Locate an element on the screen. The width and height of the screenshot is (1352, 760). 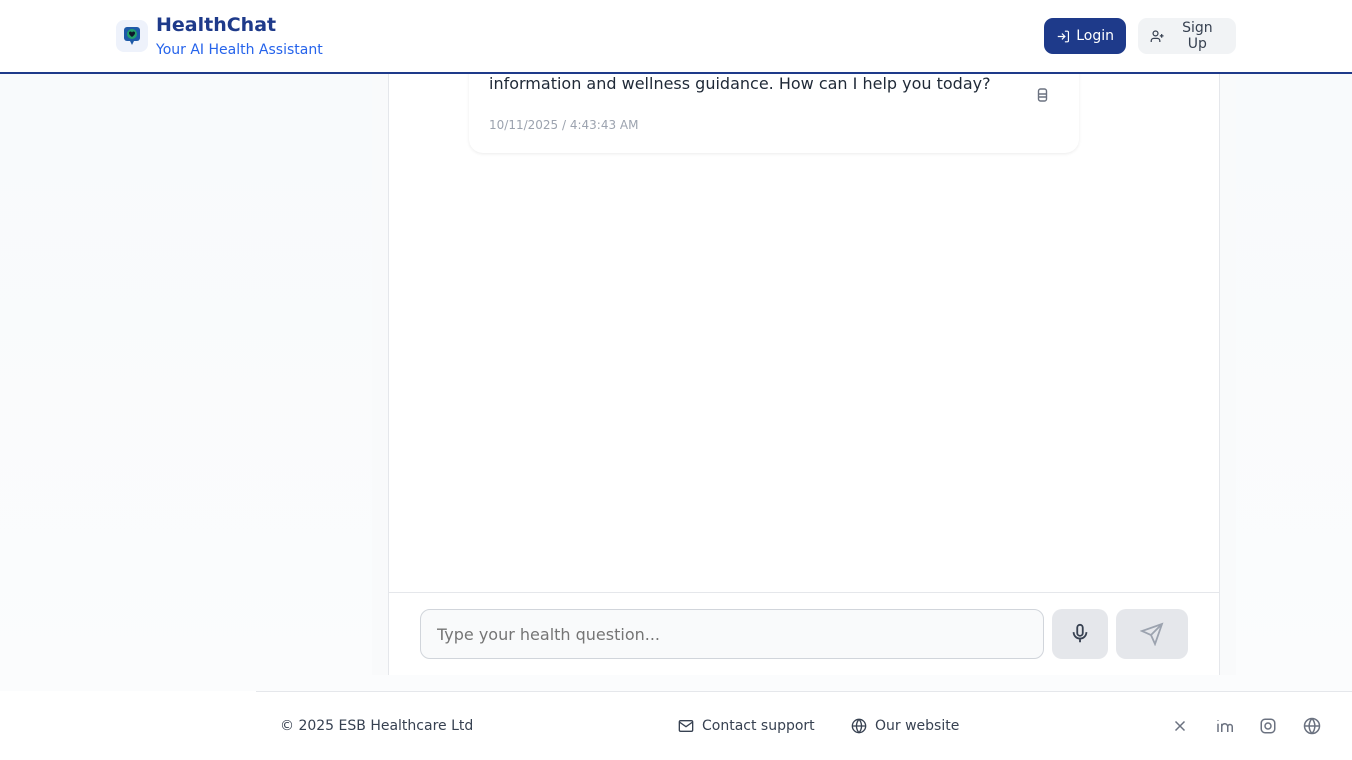
signup-label: Sign Up is located at coordinates (1197, 36).